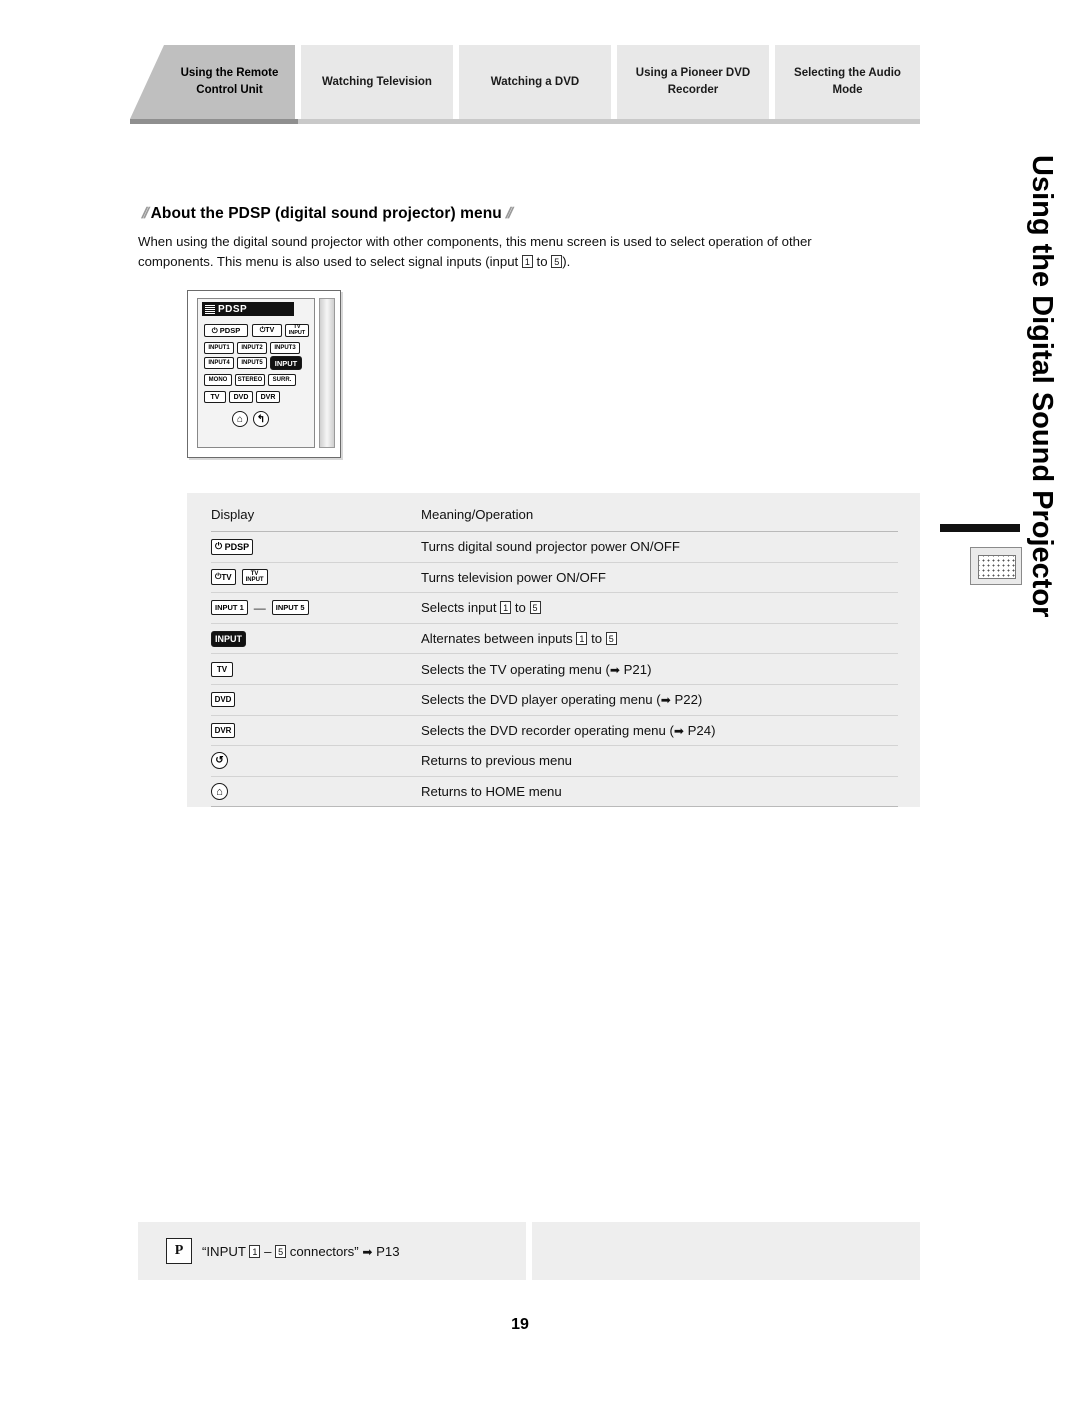 This screenshot has height=1407, width=1080. What do you see at coordinates (229, 608) in the screenshot?
I see `input1-icon: INPUT 1` at bounding box center [229, 608].